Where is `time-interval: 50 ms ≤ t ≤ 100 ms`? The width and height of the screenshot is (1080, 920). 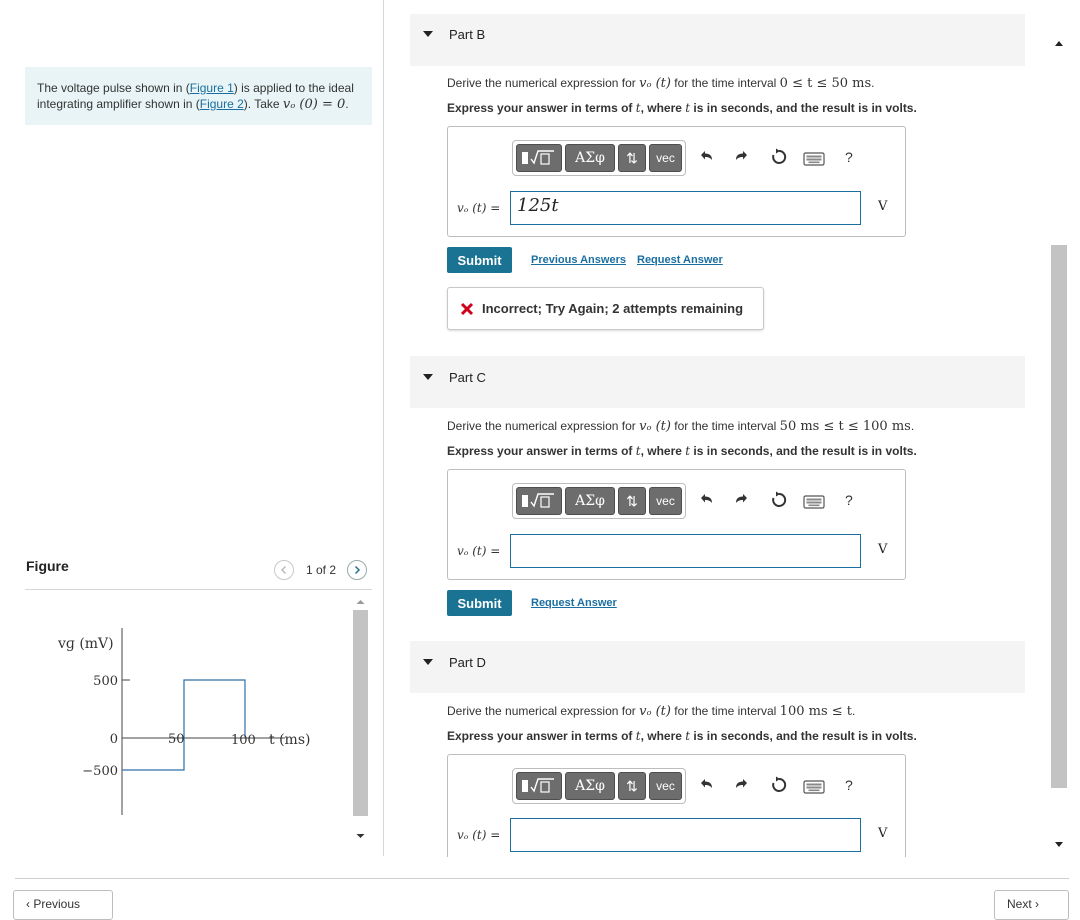
time-interval: 50 ms ≤ t ≤ 100 ms is located at coordinates (845, 426).